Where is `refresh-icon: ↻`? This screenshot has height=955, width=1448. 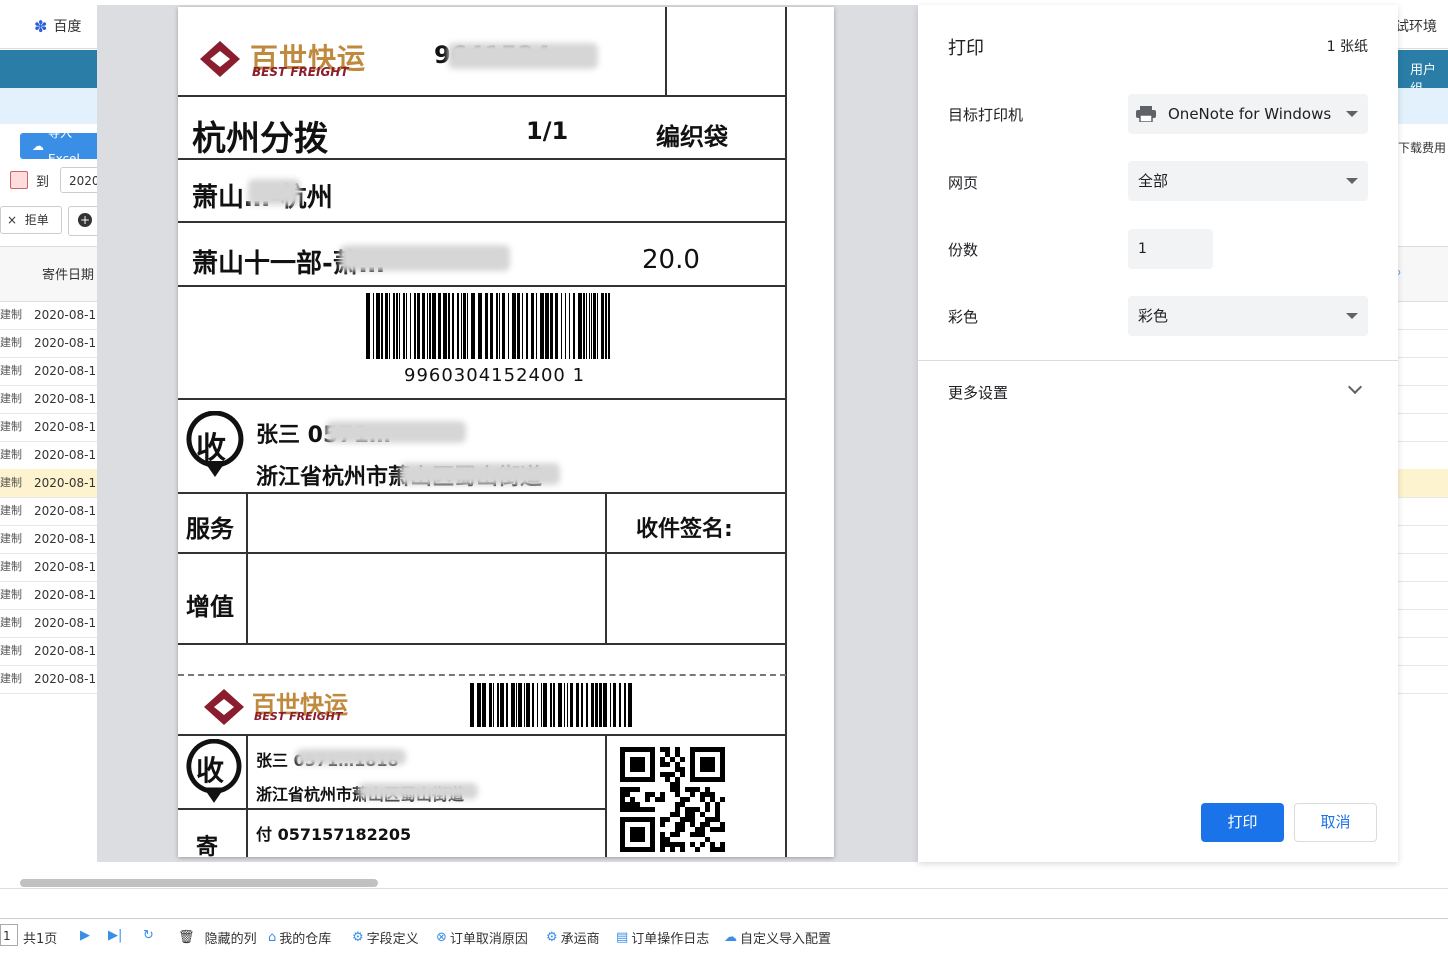 refresh-icon: ↻ is located at coordinates (148, 935).